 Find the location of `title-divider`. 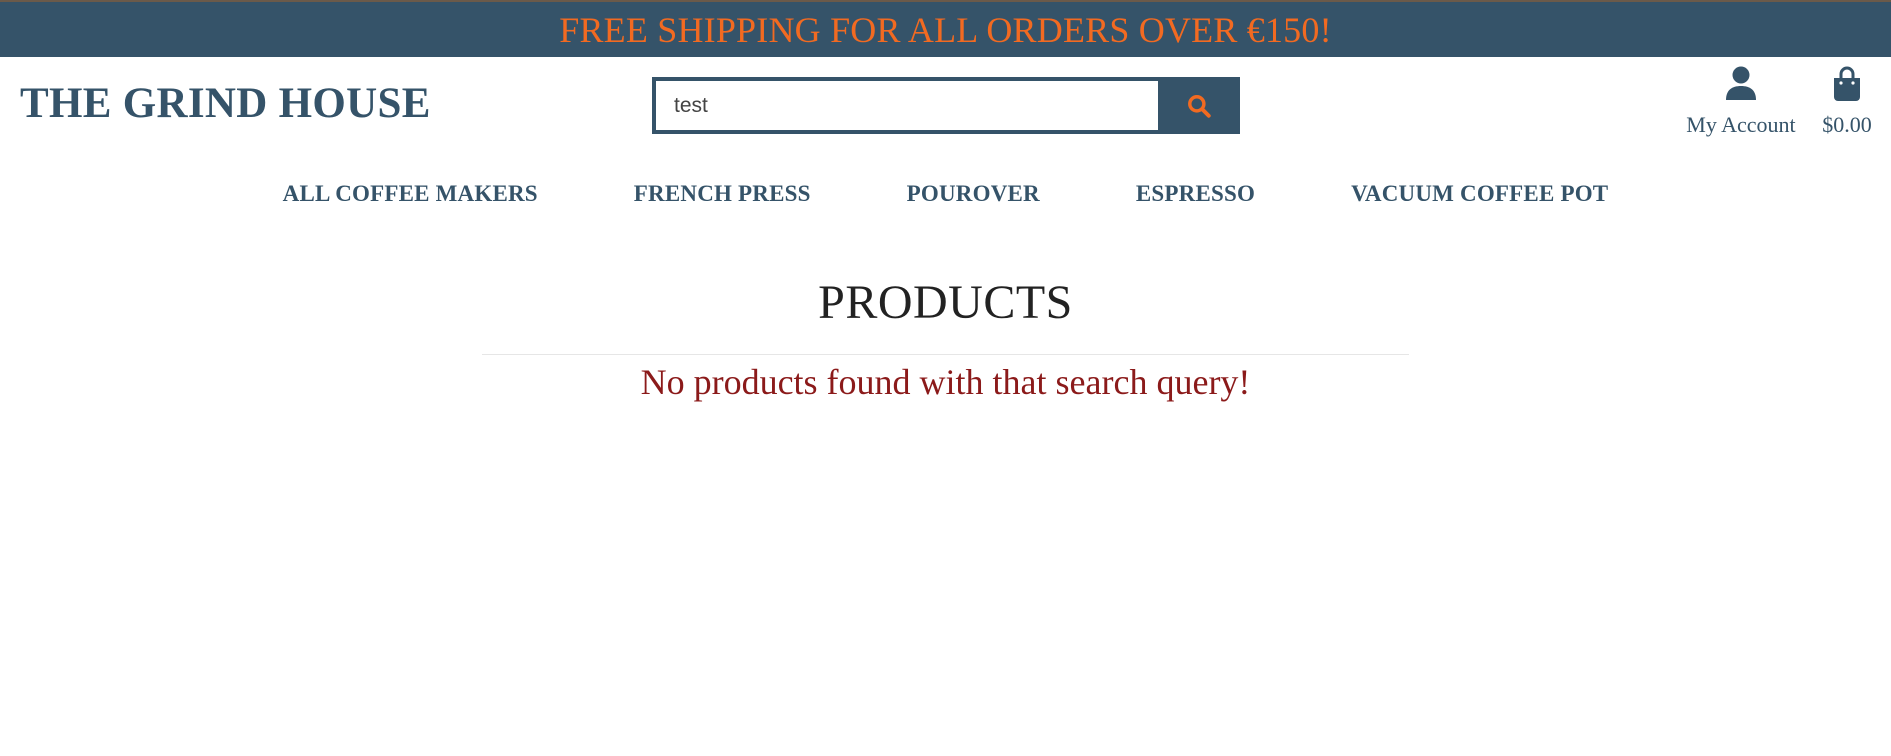

title-divider is located at coordinates (945, 354).